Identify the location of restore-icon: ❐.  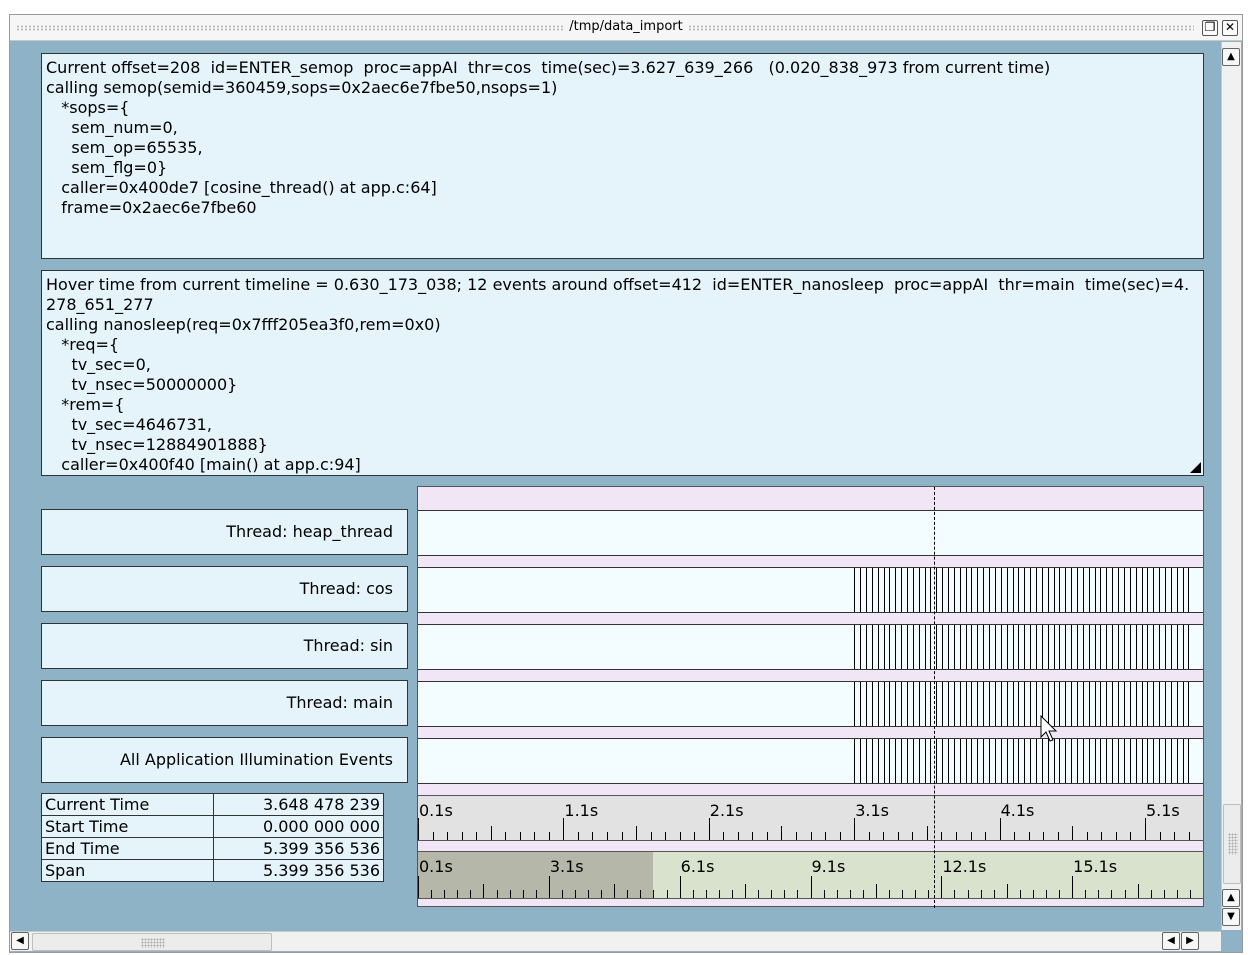
(1210, 27).